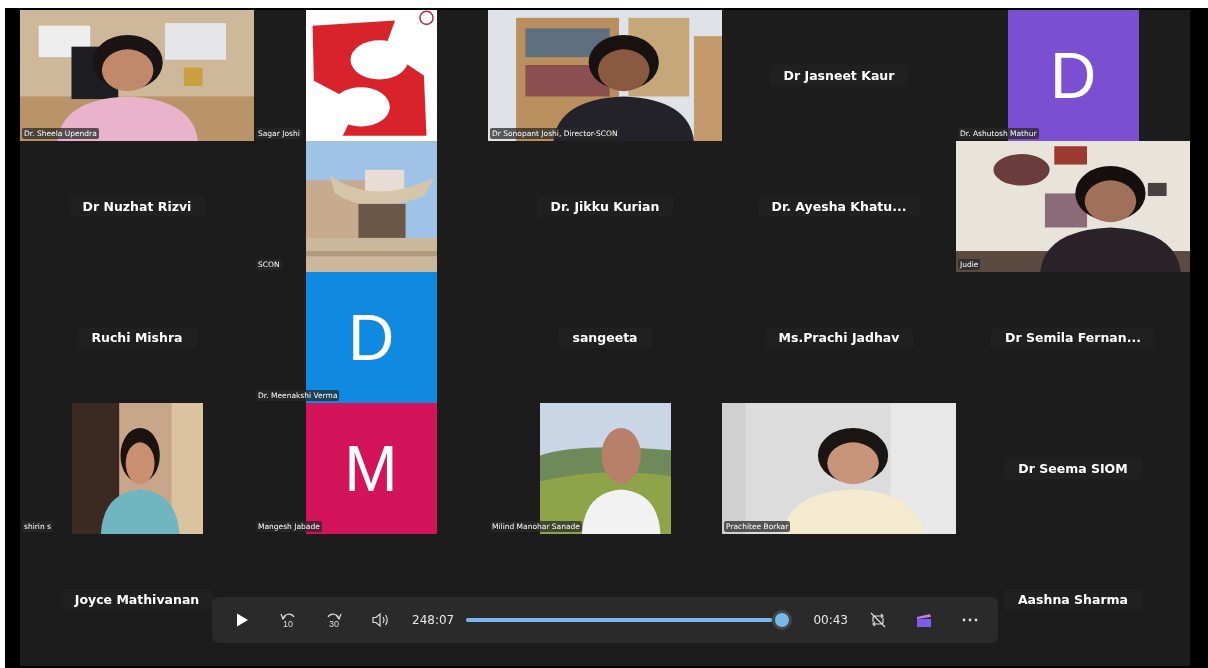  I want to click on seek-thumb, so click(782, 620).